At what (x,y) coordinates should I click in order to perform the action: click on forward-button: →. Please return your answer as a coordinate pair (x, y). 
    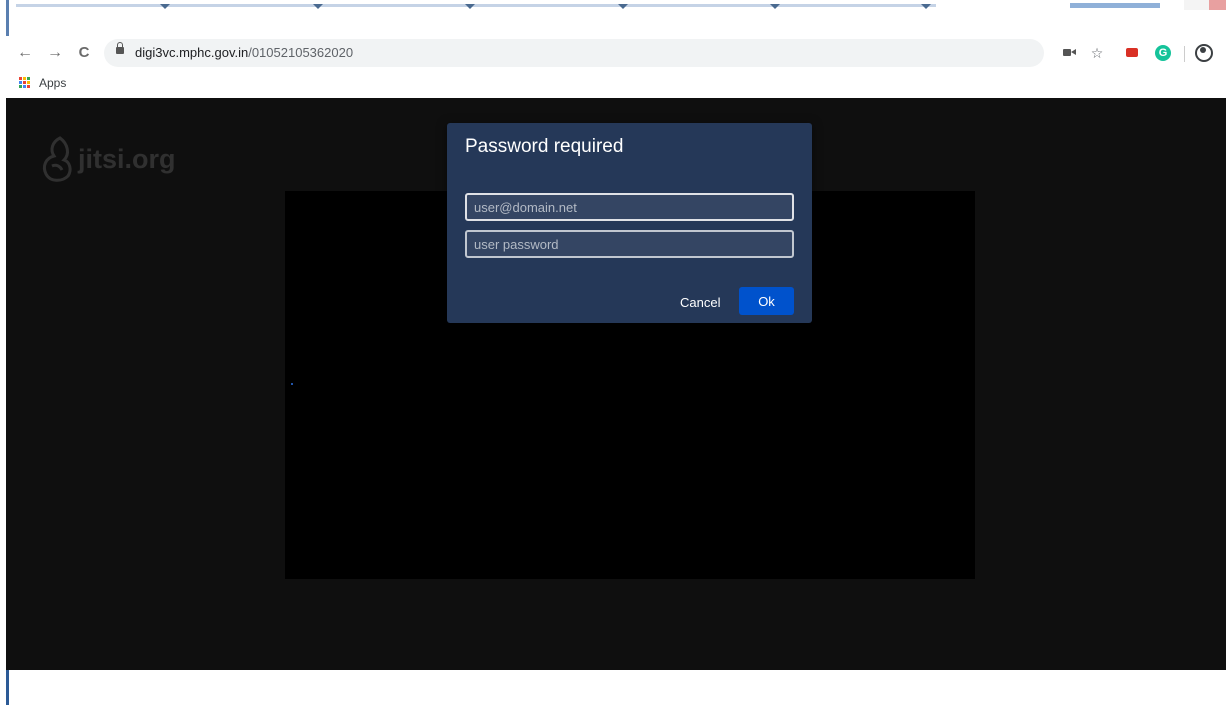
    Looking at the image, I should click on (55, 53).